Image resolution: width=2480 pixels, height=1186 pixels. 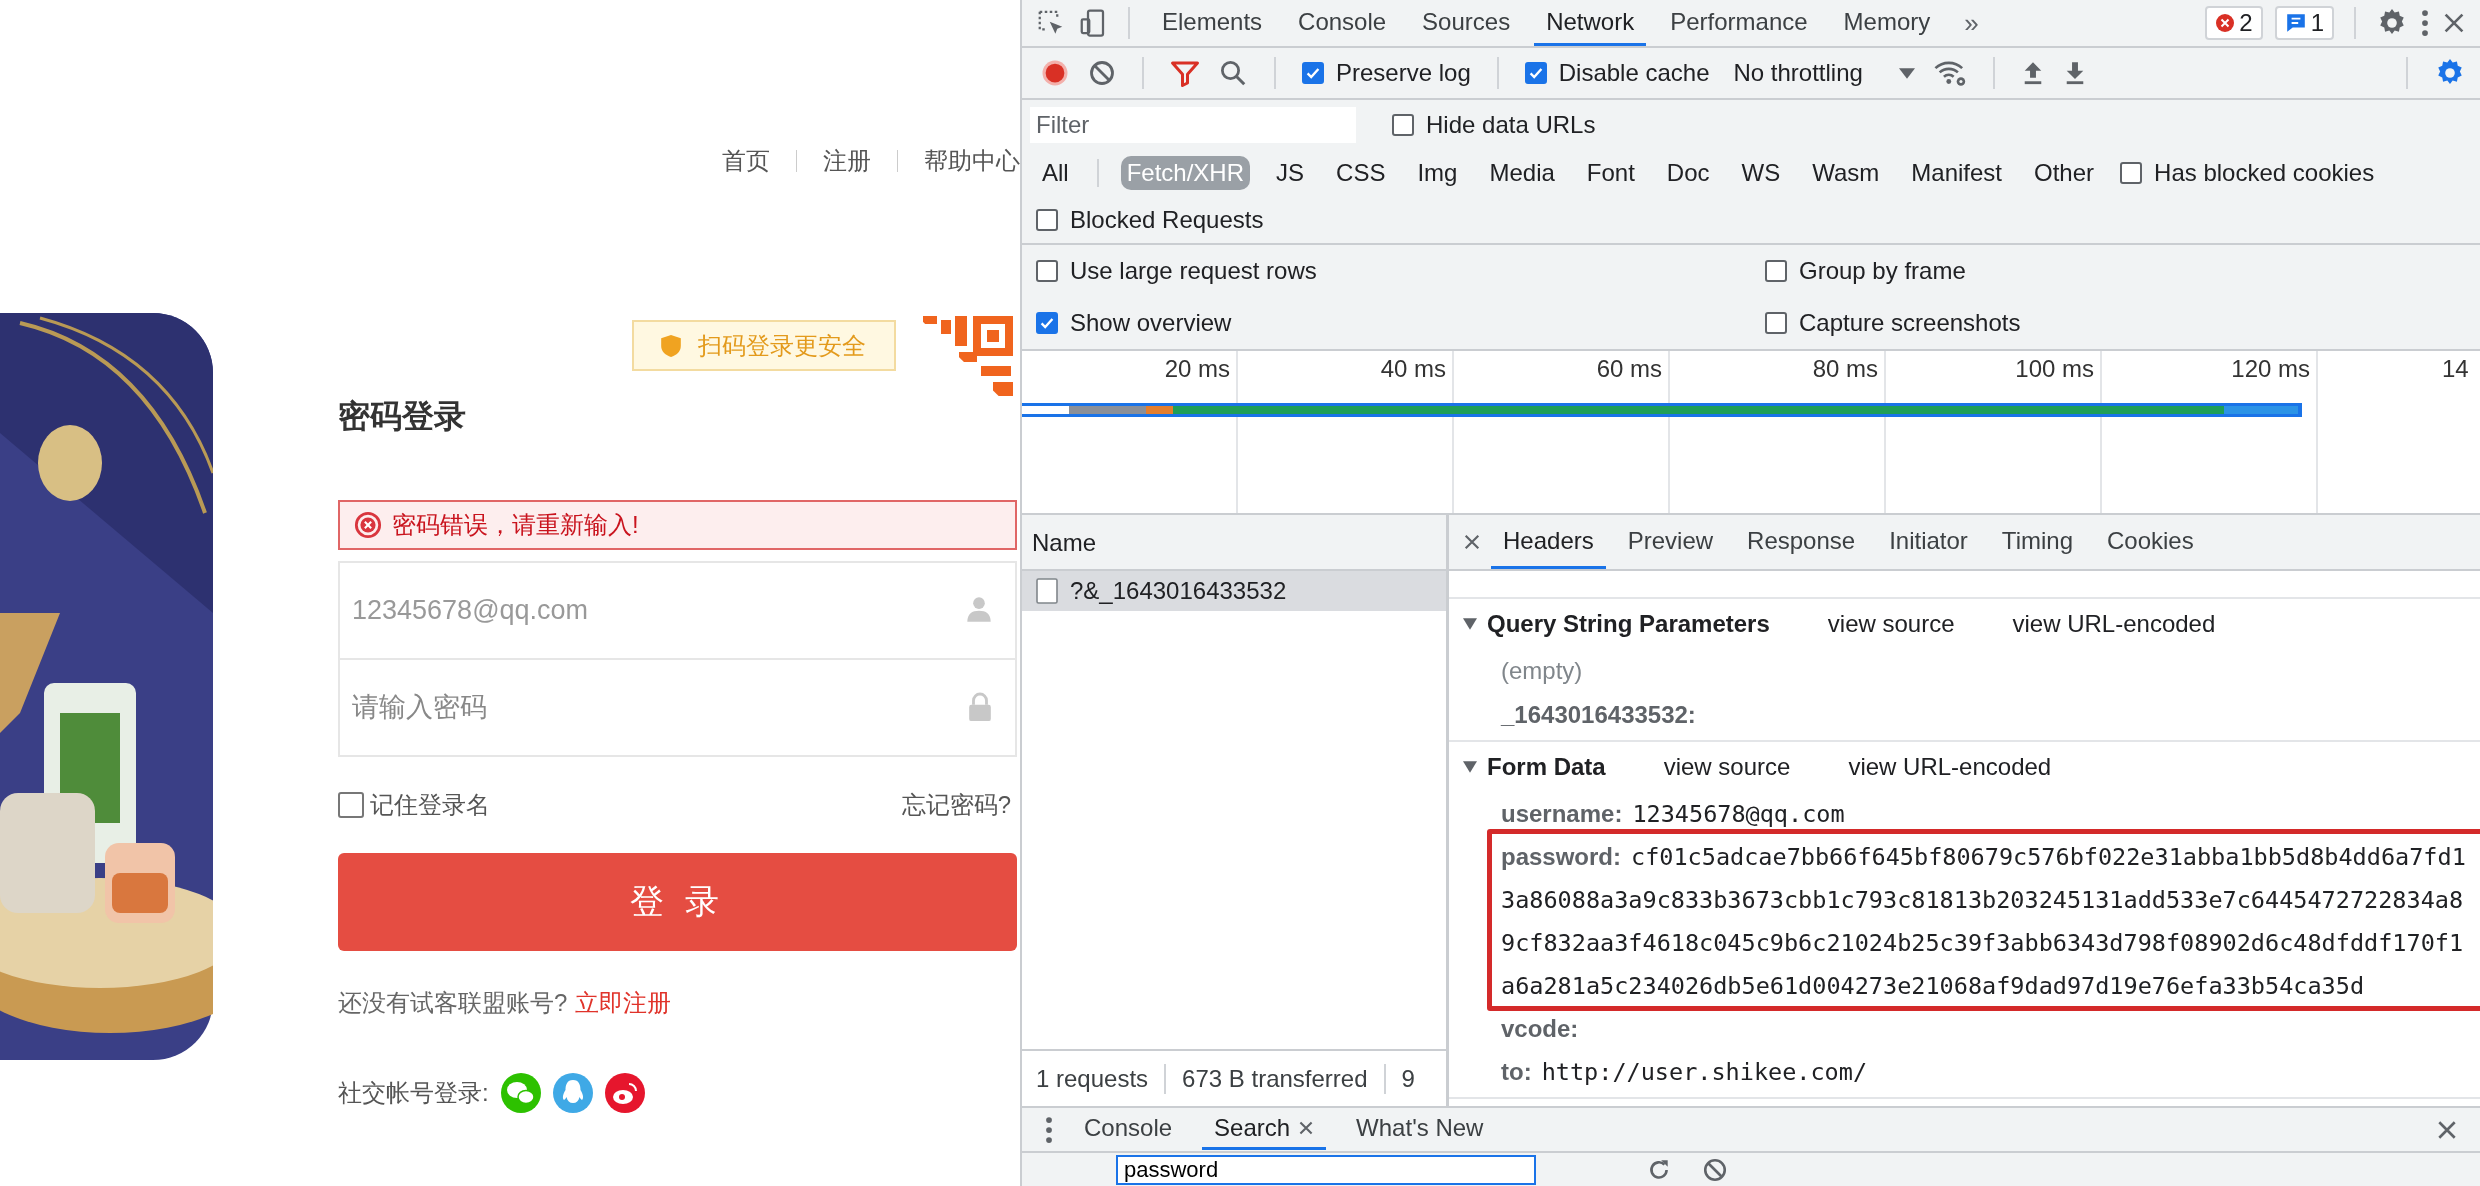 What do you see at coordinates (1562, 813) in the screenshot?
I see `param-key: username:` at bounding box center [1562, 813].